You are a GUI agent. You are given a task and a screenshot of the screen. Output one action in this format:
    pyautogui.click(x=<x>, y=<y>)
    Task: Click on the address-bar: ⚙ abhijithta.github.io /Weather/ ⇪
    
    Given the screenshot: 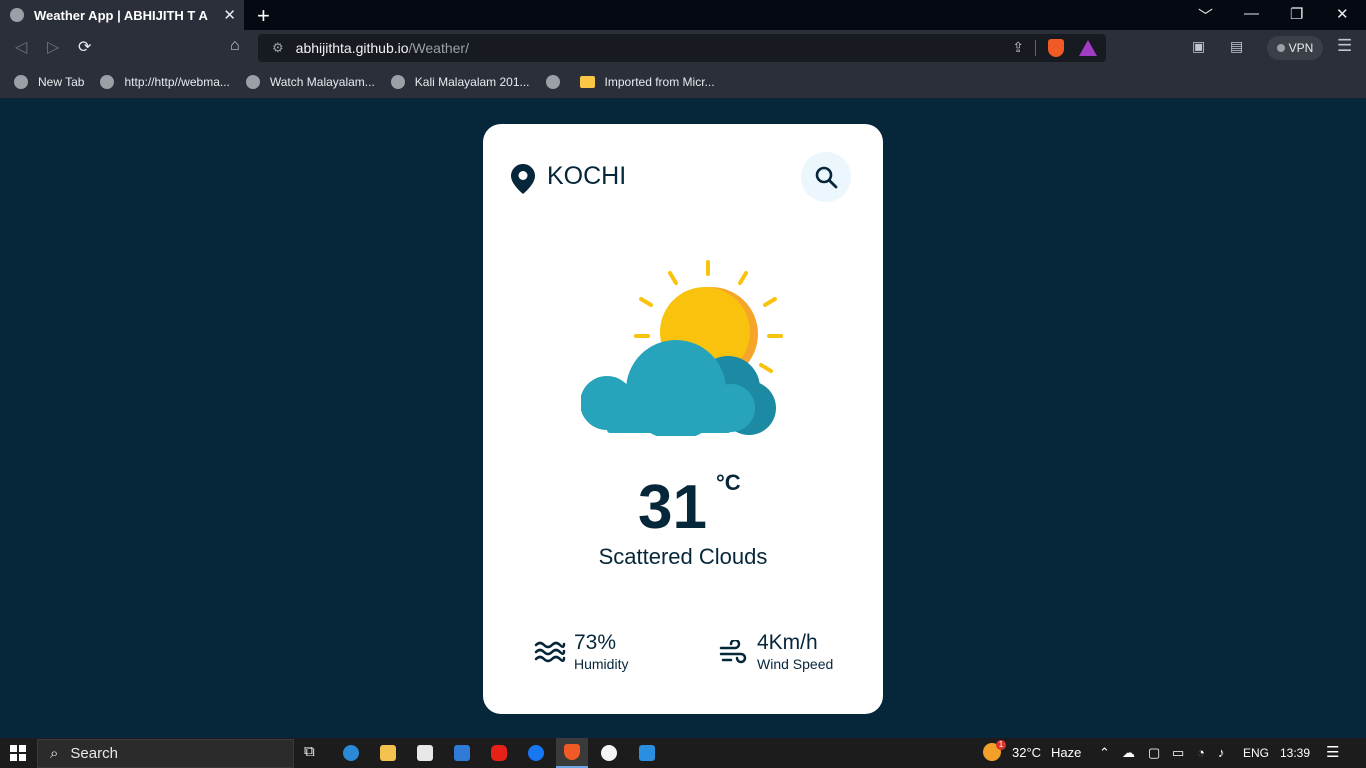 What is the action you would take?
    pyautogui.click(x=682, y=48)
    